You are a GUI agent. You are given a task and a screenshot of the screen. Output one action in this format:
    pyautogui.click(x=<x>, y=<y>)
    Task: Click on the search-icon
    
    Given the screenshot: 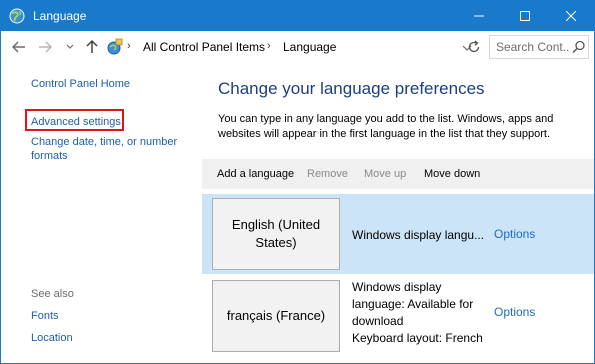 What is the action you would take?
    pyautogui.click(x=579, y=47)
    